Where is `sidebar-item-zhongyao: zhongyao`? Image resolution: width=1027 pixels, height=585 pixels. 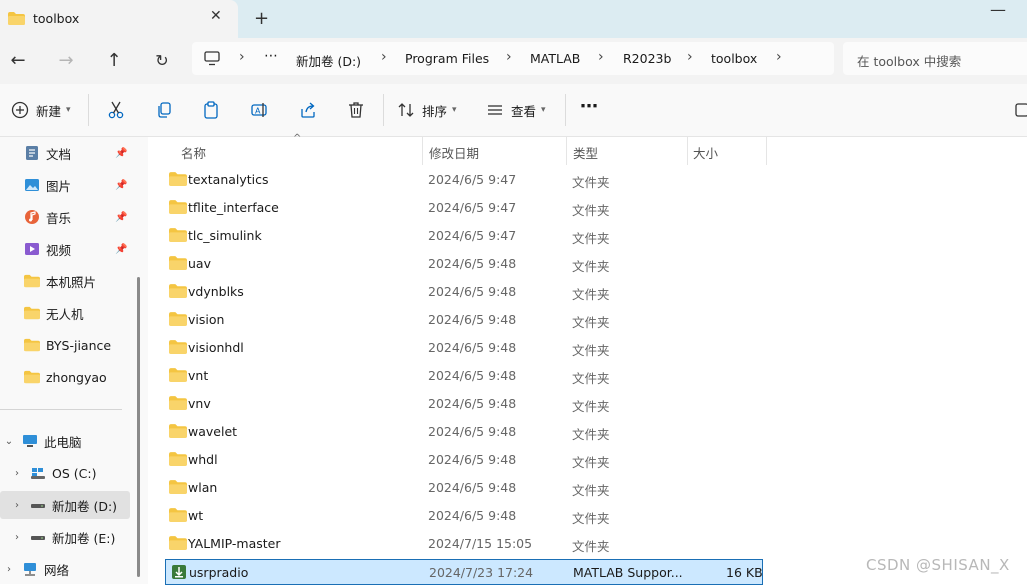
sidebar-item-zhongyao: zhongyao is located at coordinates (65, 377).